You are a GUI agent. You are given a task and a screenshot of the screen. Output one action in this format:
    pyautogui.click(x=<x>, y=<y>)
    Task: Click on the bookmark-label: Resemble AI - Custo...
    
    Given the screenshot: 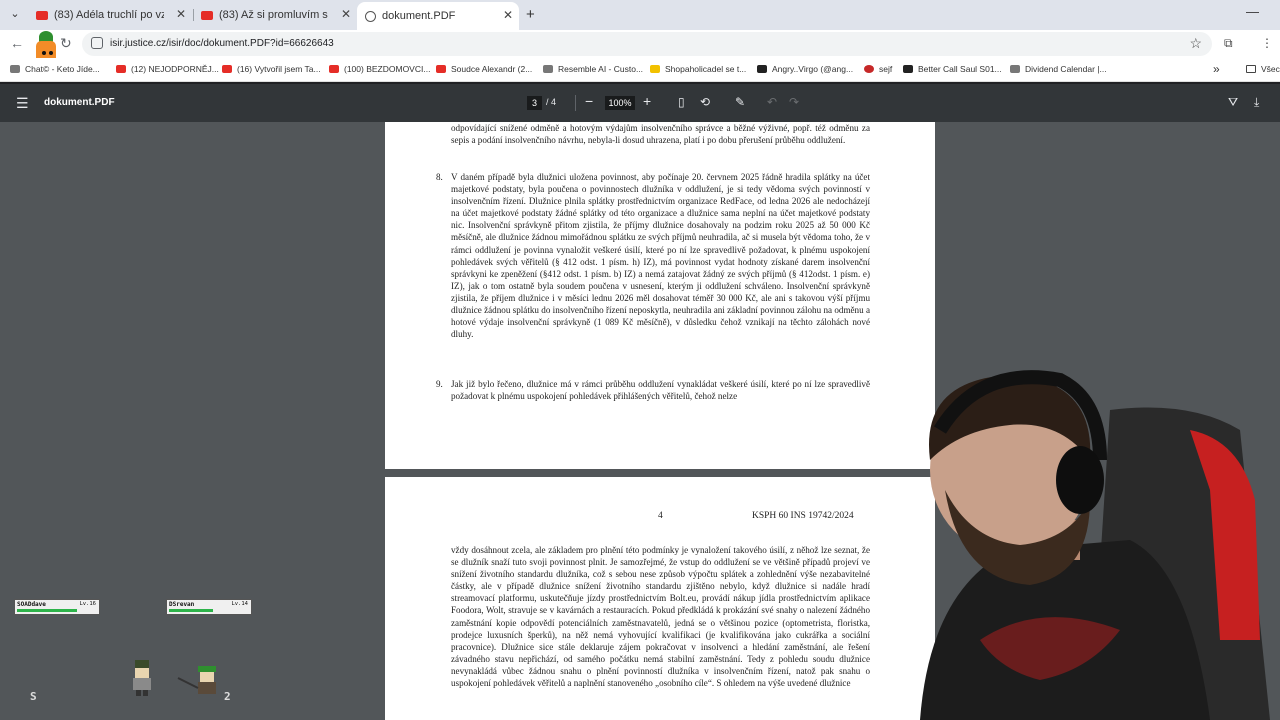 What is the action you would take?
    pyautogui.click(x=601, y=69)
    